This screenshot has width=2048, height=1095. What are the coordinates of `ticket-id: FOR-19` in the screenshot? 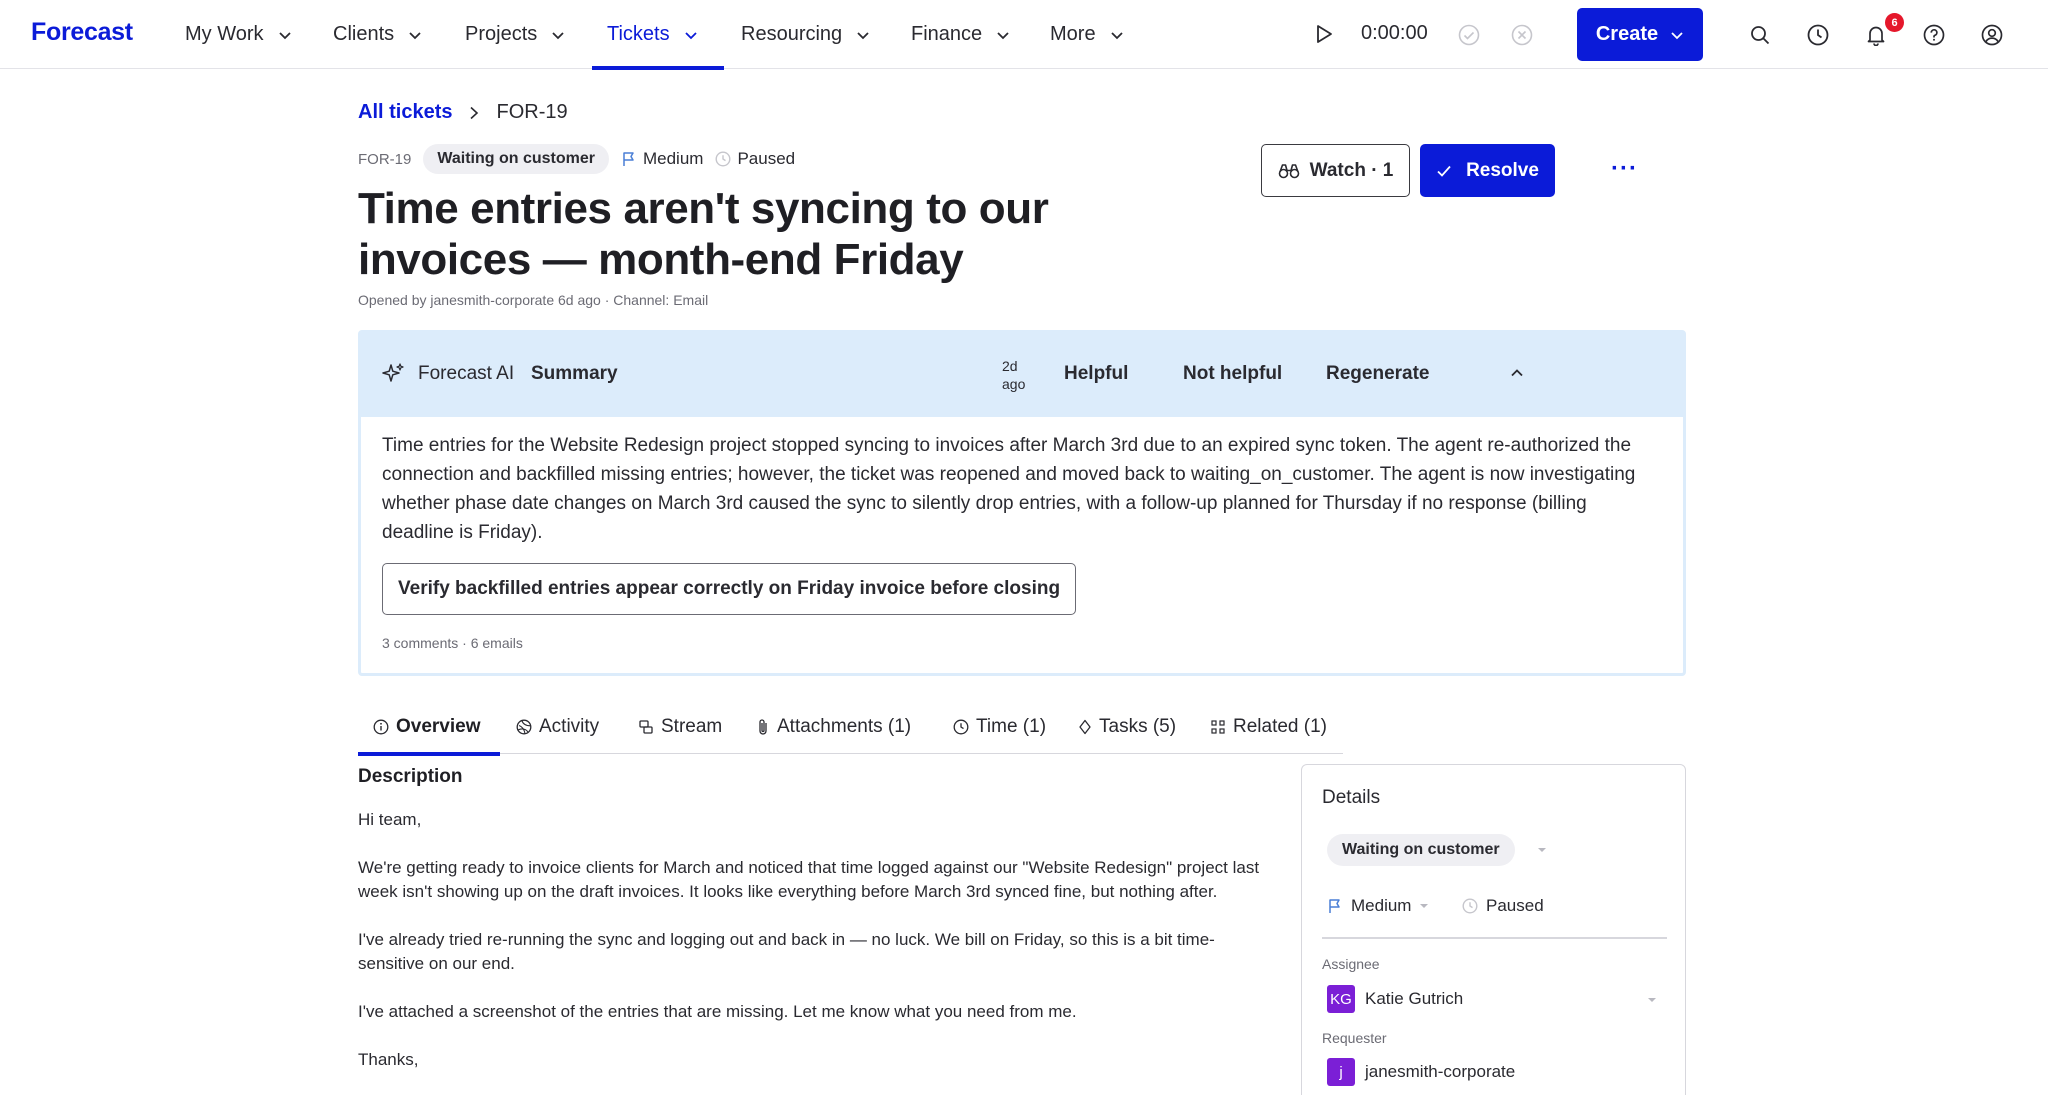 It's located at (385, 159).